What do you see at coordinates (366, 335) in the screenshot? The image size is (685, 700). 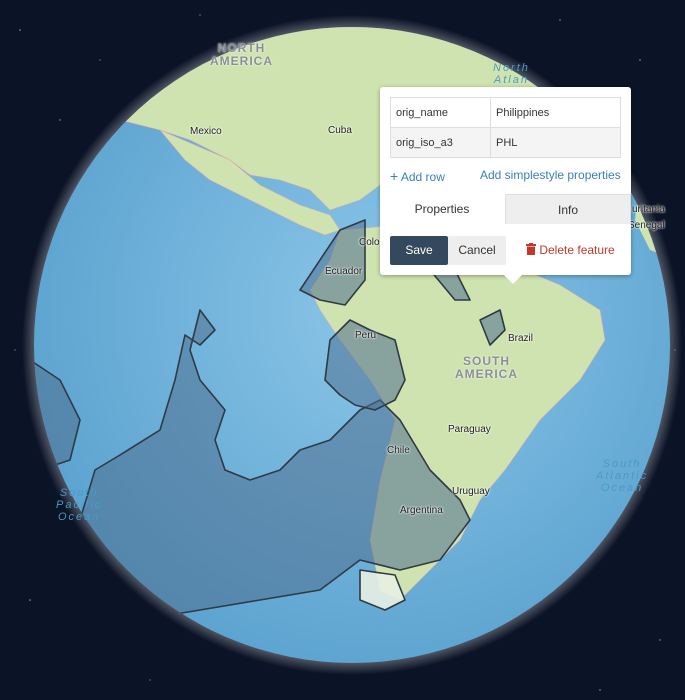 I see `label-peru: Peru` at bounding box center [366, 335].